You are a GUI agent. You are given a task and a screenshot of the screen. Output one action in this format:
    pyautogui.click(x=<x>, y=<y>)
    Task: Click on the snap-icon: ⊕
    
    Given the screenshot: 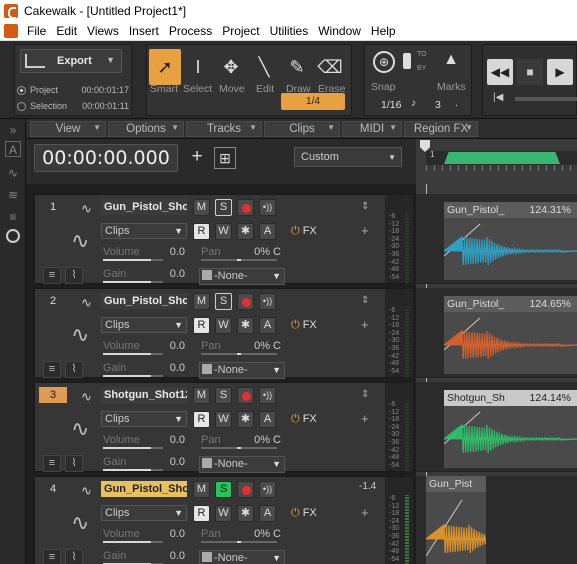 What is the action you would take?
    pyautogui.click(x=384, y=62)
    